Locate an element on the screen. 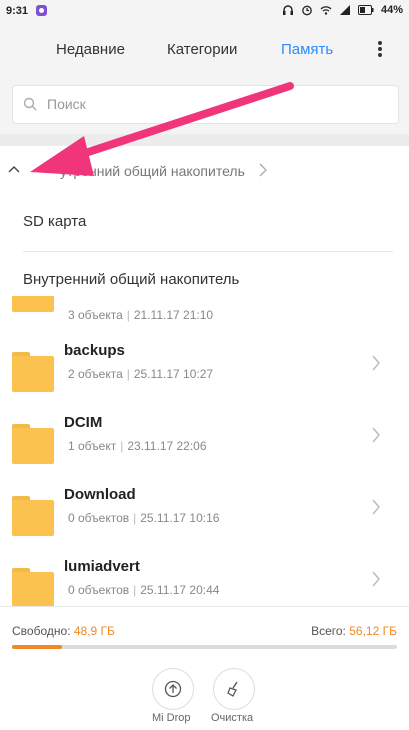 Image resolution: width=409 pixels, height=730 pixels. list-item: 3 объекта | 21.11.17 21:10 is located at coordinates (204, 313).